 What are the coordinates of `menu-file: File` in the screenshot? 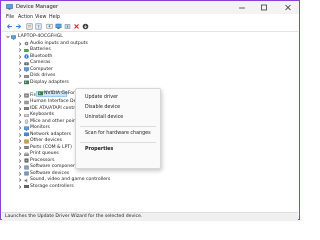 It's located at (10, 18).